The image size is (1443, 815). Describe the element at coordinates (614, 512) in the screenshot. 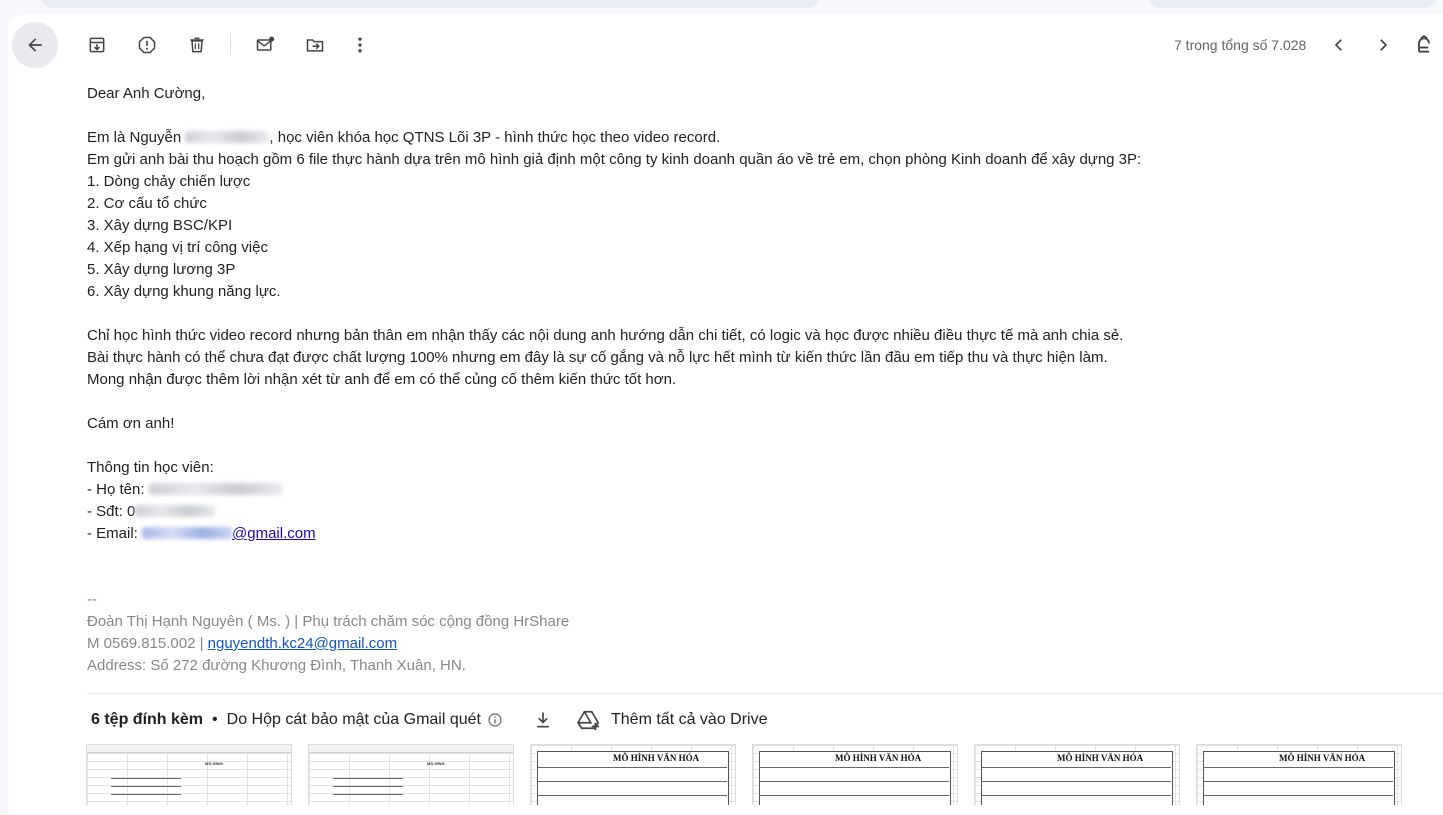

I see `info-phone: - Sđt: 0` at that location.